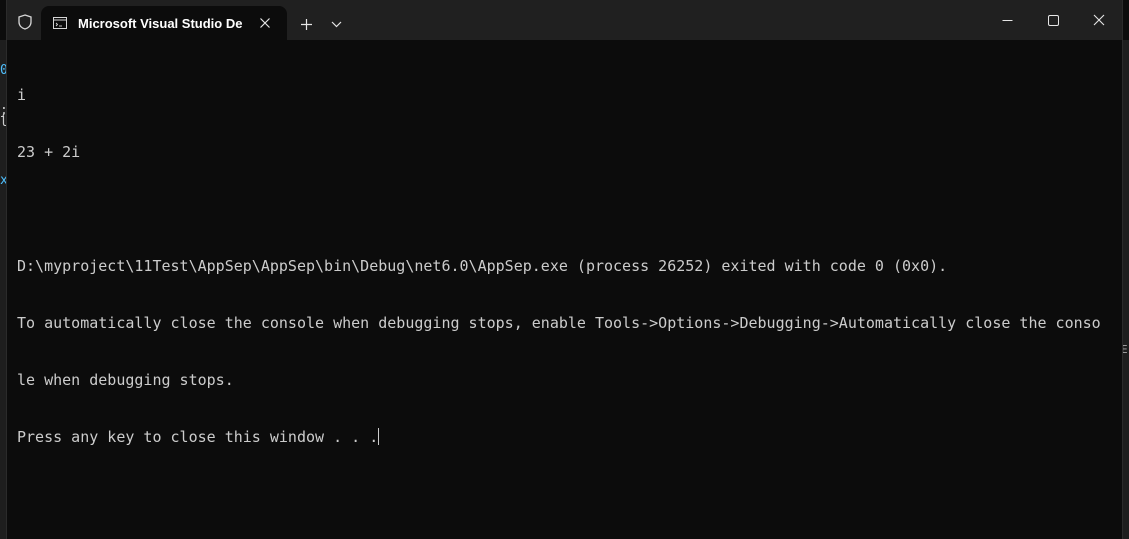  I want to click on minimize-button, so click(1007, 20).